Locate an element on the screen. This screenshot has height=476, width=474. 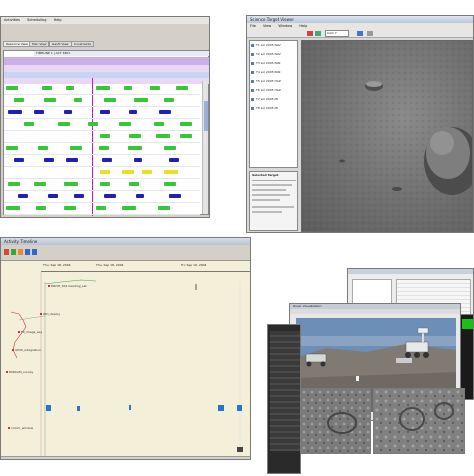
warn-icon is located at coordinates (20, 252).